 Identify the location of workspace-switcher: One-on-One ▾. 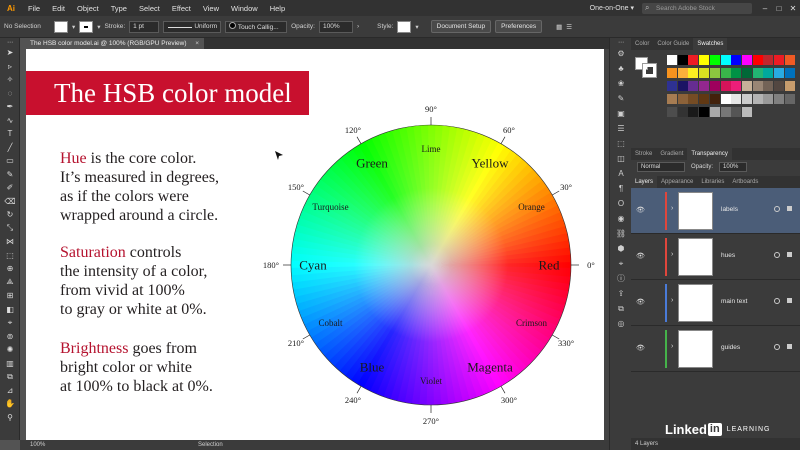
(612, 8).